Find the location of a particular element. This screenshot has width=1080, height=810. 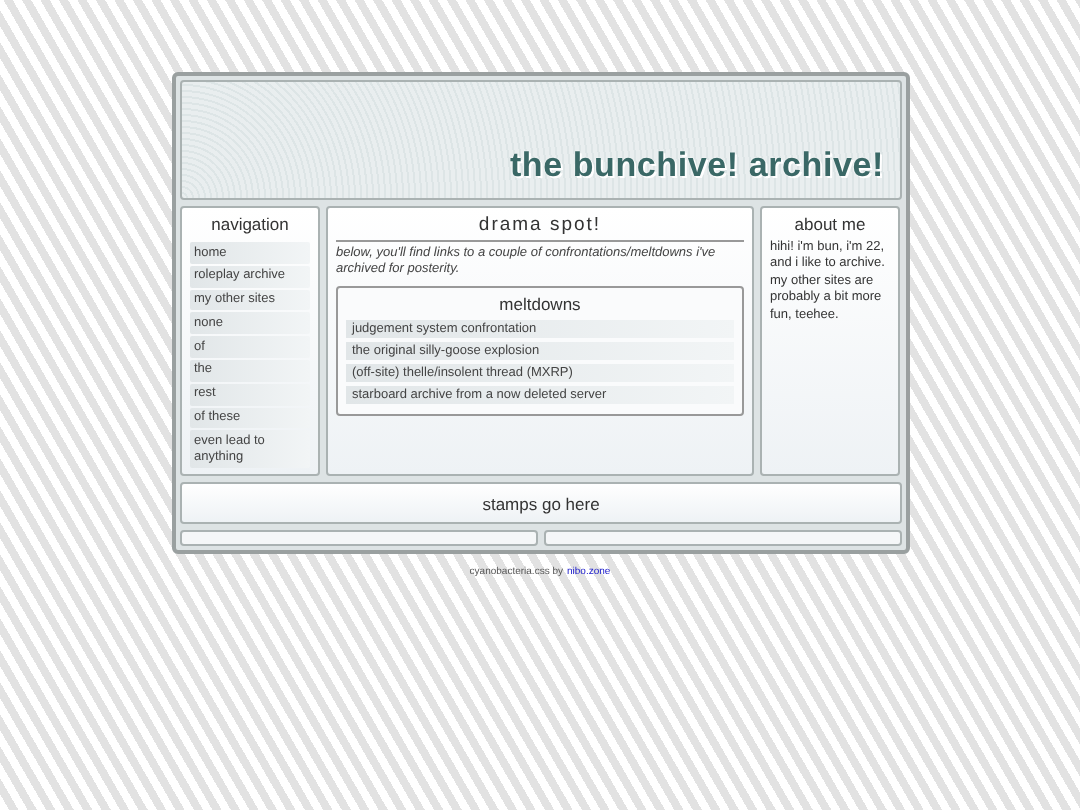

site-title: the bunchive! archive! is located at coordinates (696, 166).